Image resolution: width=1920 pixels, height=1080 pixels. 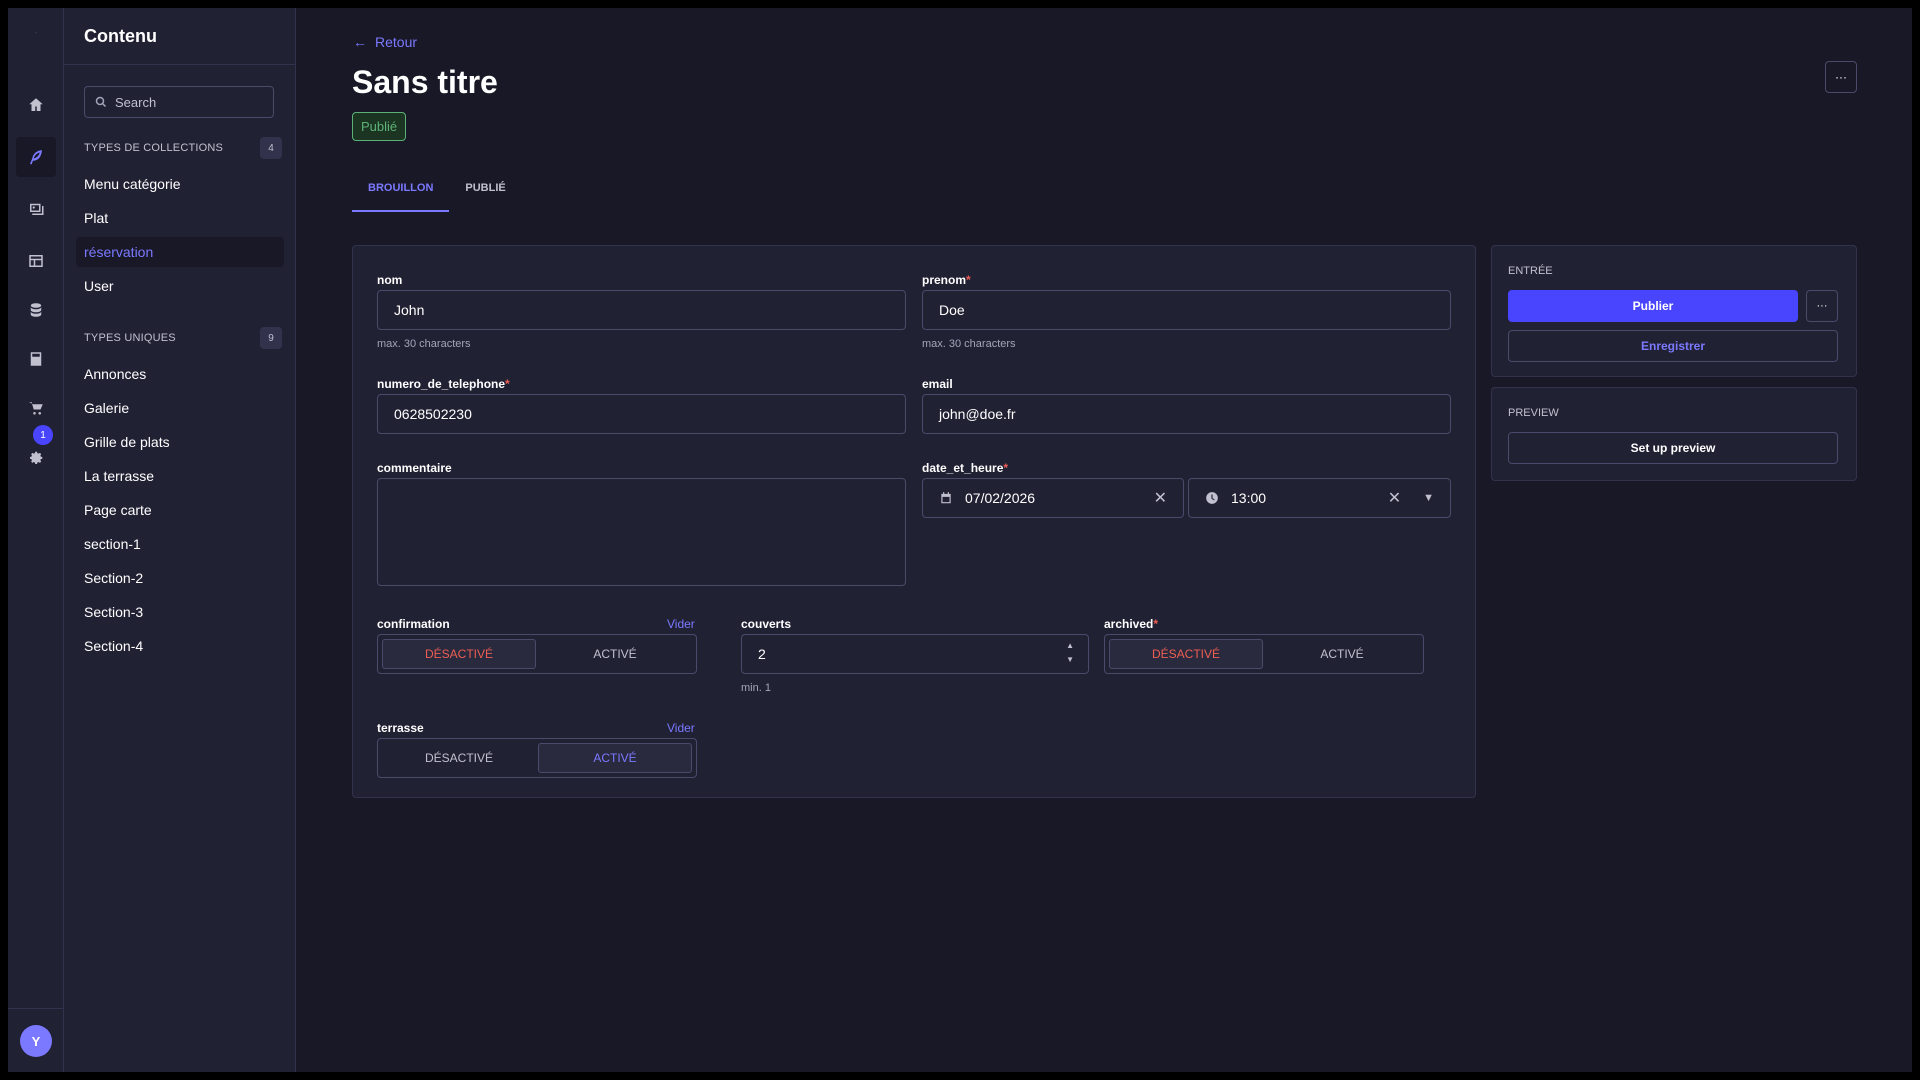 What do you see at coordinates (180, 476) in the screenshot?
I see `nav-item-la-terrasse: La terrasse` at bounding box center [180, 476].